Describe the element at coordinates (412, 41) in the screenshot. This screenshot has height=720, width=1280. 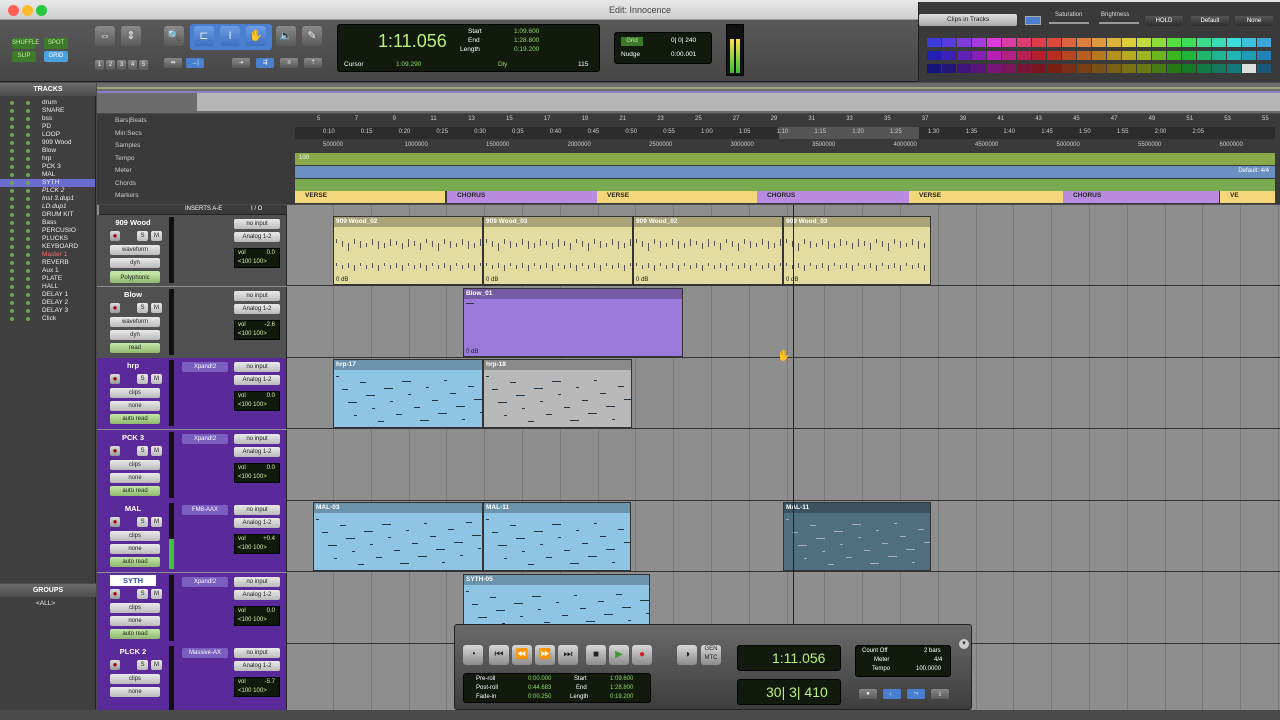
I see `main-counter: 1:11.056` at that location.